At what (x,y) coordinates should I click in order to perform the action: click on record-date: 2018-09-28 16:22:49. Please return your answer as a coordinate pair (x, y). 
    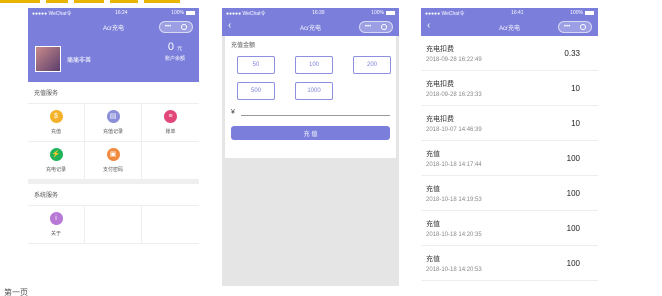
    Looking at the image, I should click on (454, 59).